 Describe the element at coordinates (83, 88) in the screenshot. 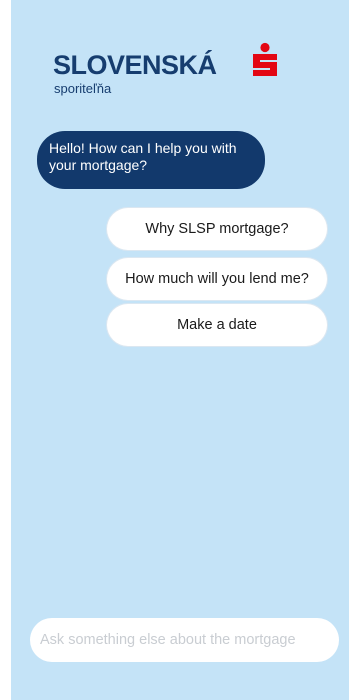

I see `logo-subtext: sporiteľňa` at that location.